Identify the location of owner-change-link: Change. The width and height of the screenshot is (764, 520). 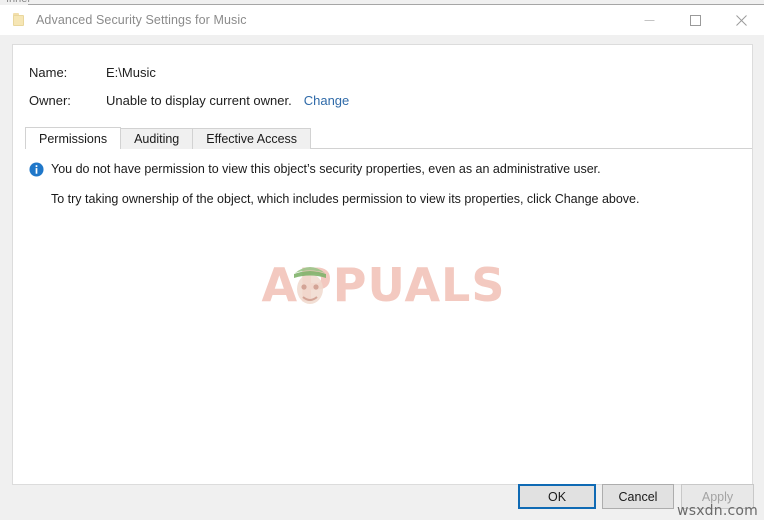
(327, 100).